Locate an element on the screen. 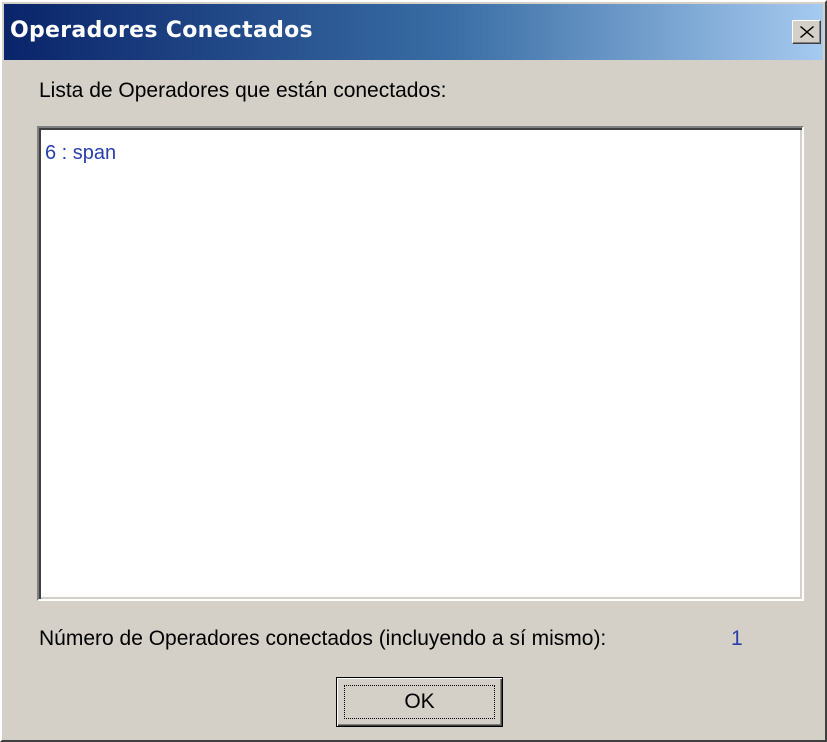 Image resolution: width=827 pixels, height=742 pixels. window-title: Operadores Conectados is located at coordinates (161, 30).